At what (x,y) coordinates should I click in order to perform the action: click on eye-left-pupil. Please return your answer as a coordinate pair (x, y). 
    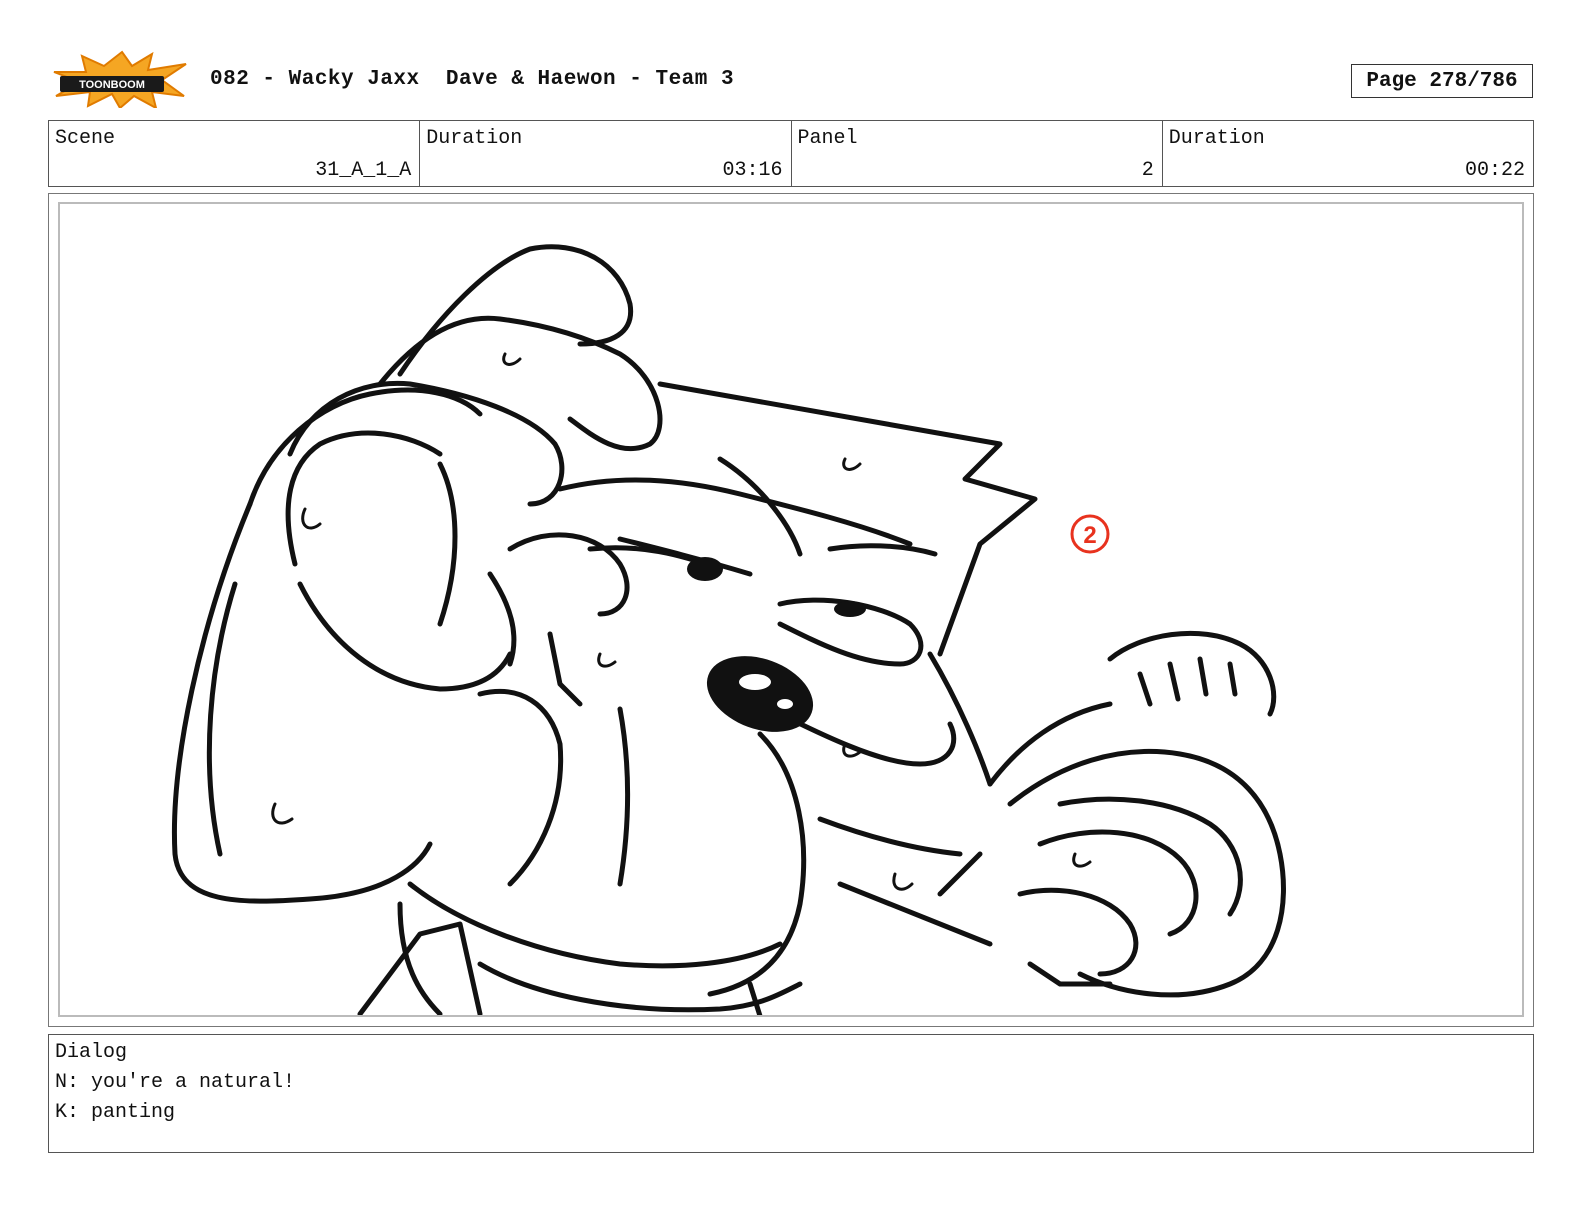
    Looking at the image, I should click on (705, 569).